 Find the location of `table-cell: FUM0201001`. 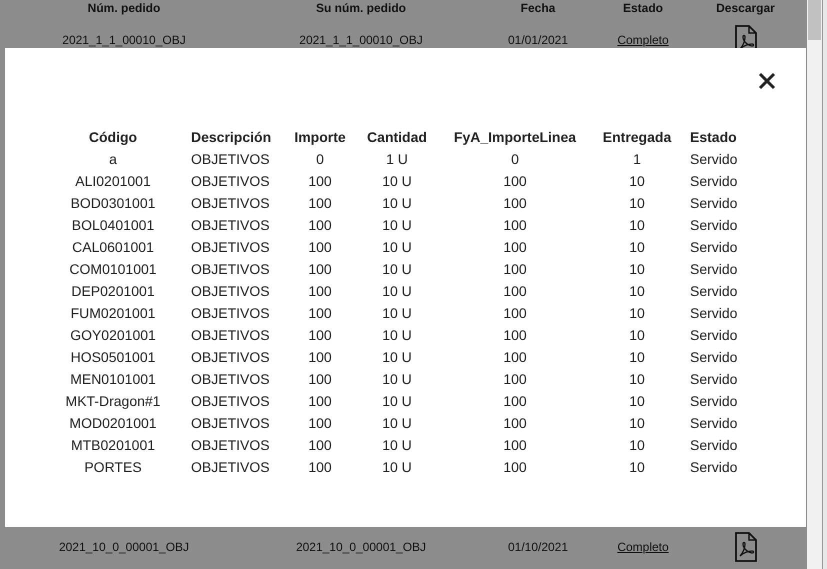

table-cell: FUM0201001 is located at coordinates (113, 313).